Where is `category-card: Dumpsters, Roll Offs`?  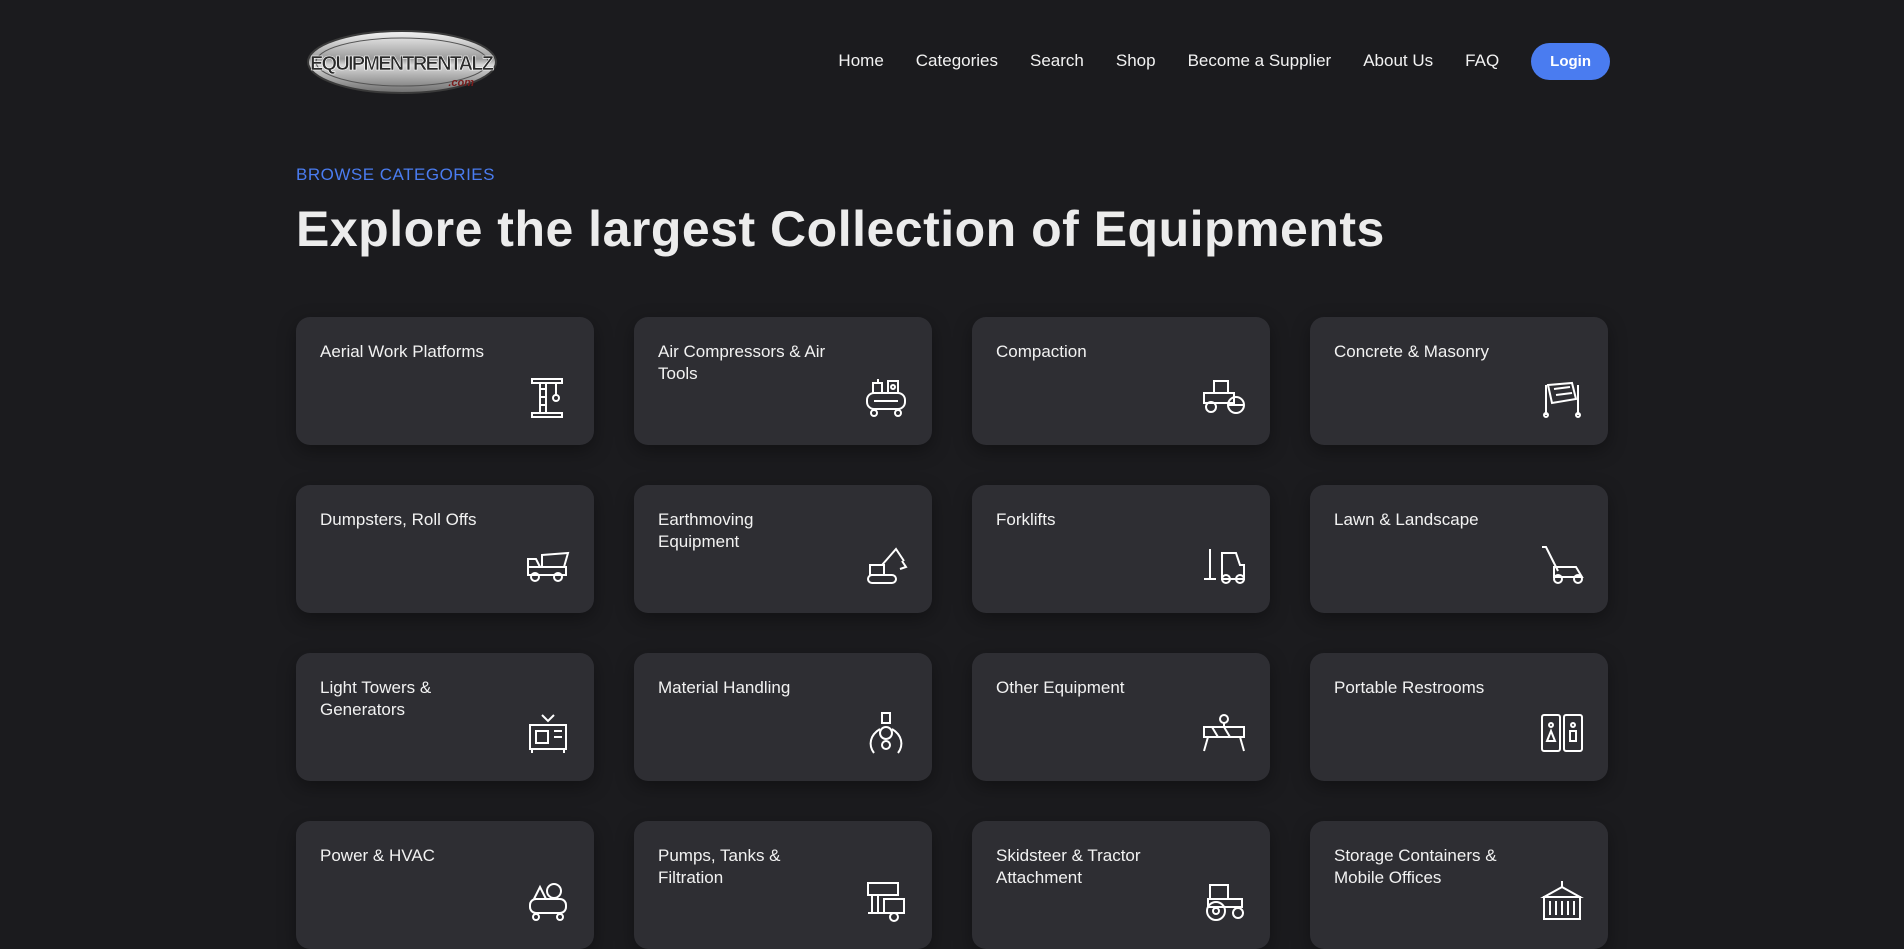 category-card: Dumpsters, Roll Offs is located at coordinates (445, 549).